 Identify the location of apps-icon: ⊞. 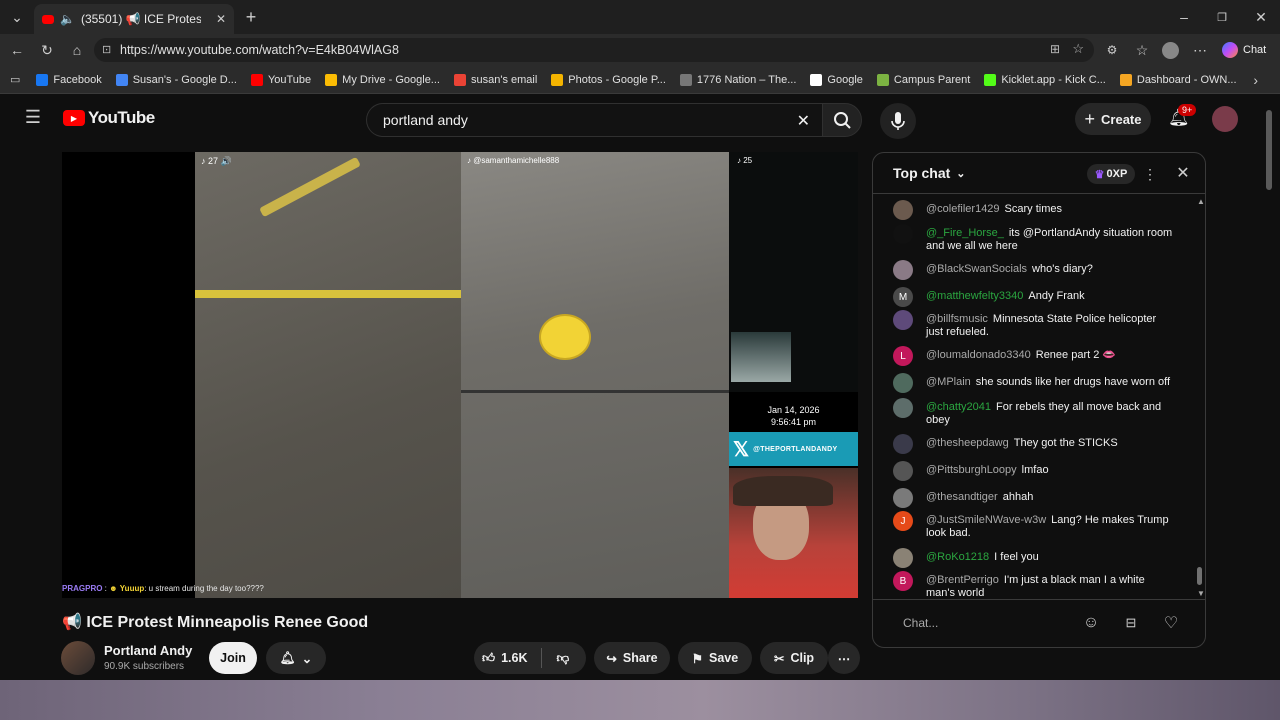
(1055, 49).